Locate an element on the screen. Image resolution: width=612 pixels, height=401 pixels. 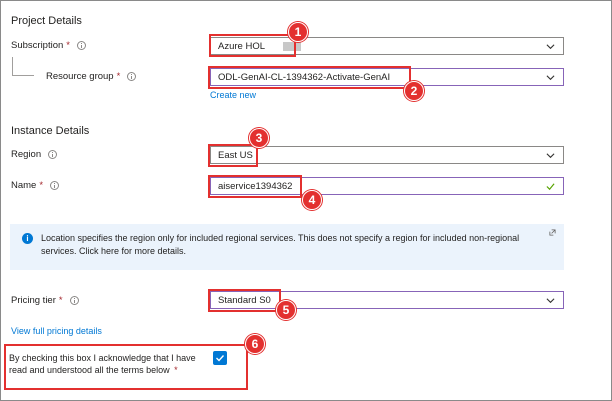
pricing-tier-label: Pricing tier is located at coordinates (33, 300).